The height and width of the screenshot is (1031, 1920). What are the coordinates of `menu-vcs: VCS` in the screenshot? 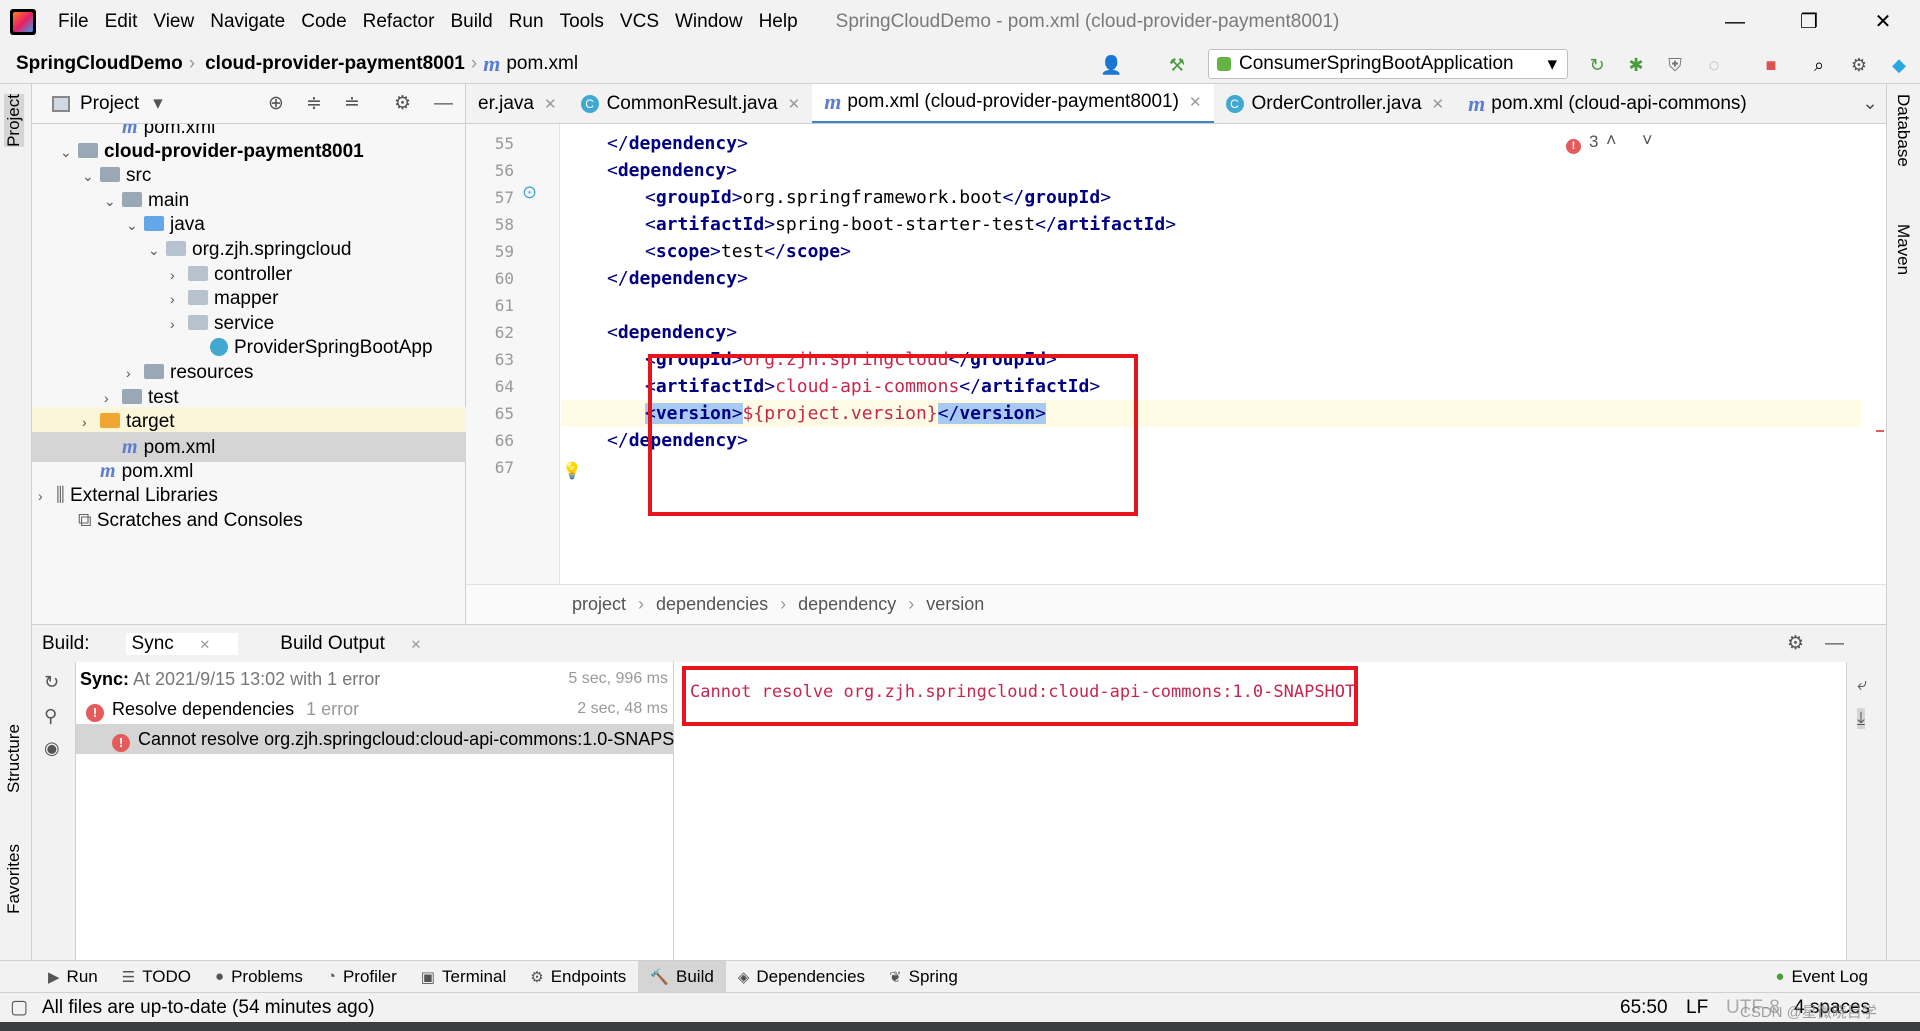 It's located at (639, 22).